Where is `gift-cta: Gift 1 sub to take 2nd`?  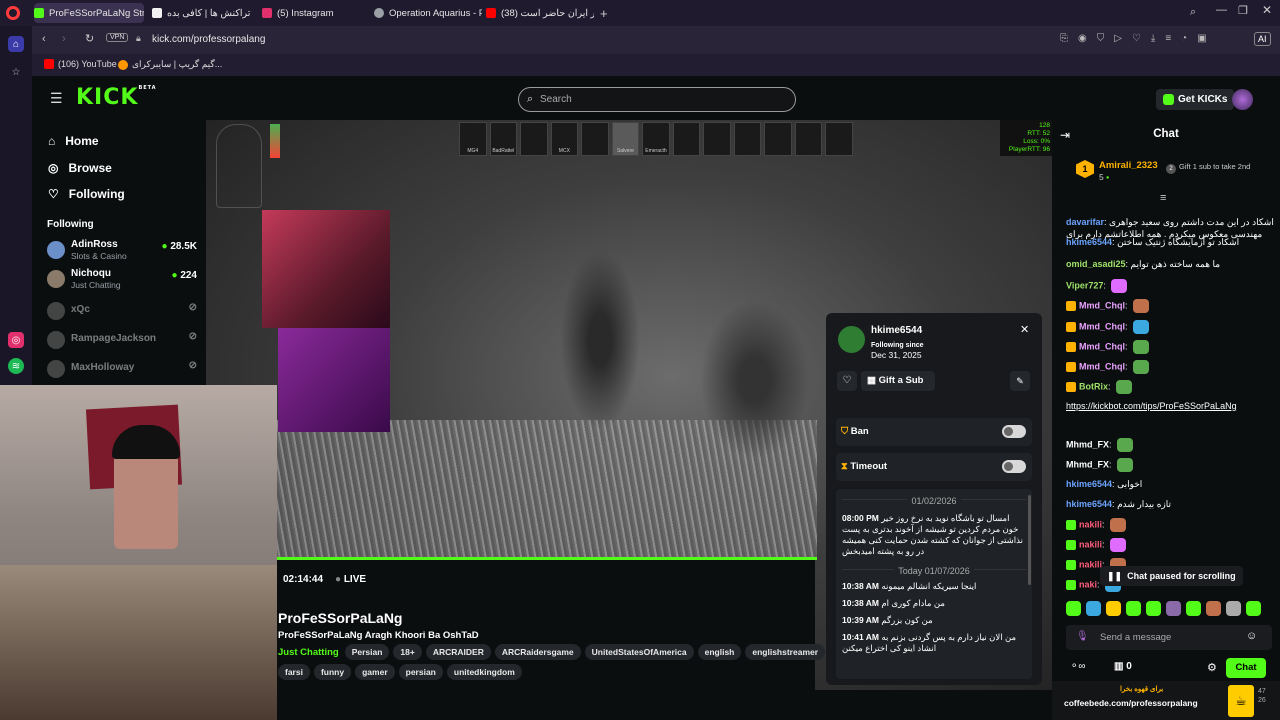 gift-cta: Gift 1 sub to take 2nd is located at coordinates (1219, 166).